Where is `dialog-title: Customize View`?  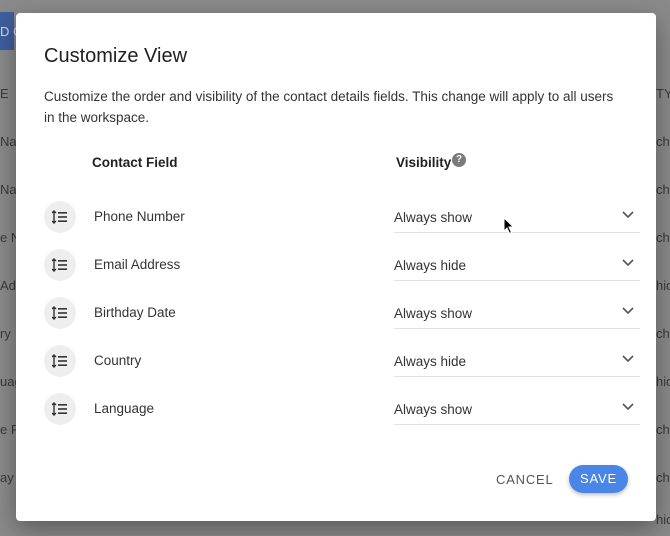
dialog-title: Customize View is located at coordinates (116, 56).